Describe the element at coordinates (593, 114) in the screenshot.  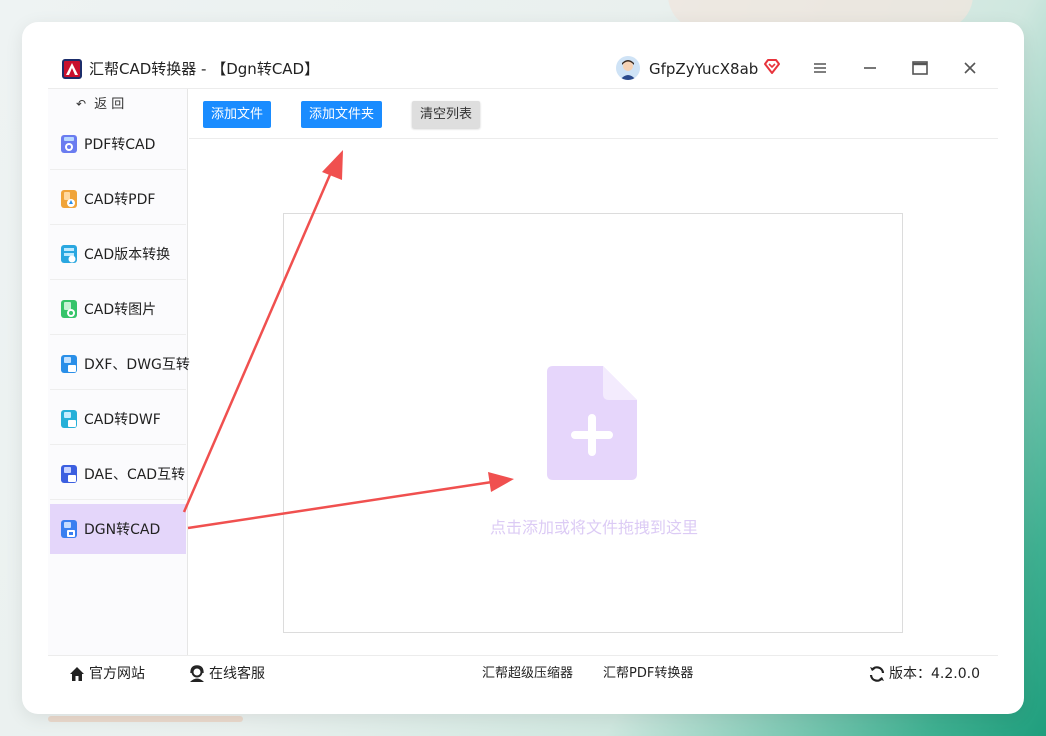
I see `toolbar: 添加文件 添加文件夹 清空列表` at that location.